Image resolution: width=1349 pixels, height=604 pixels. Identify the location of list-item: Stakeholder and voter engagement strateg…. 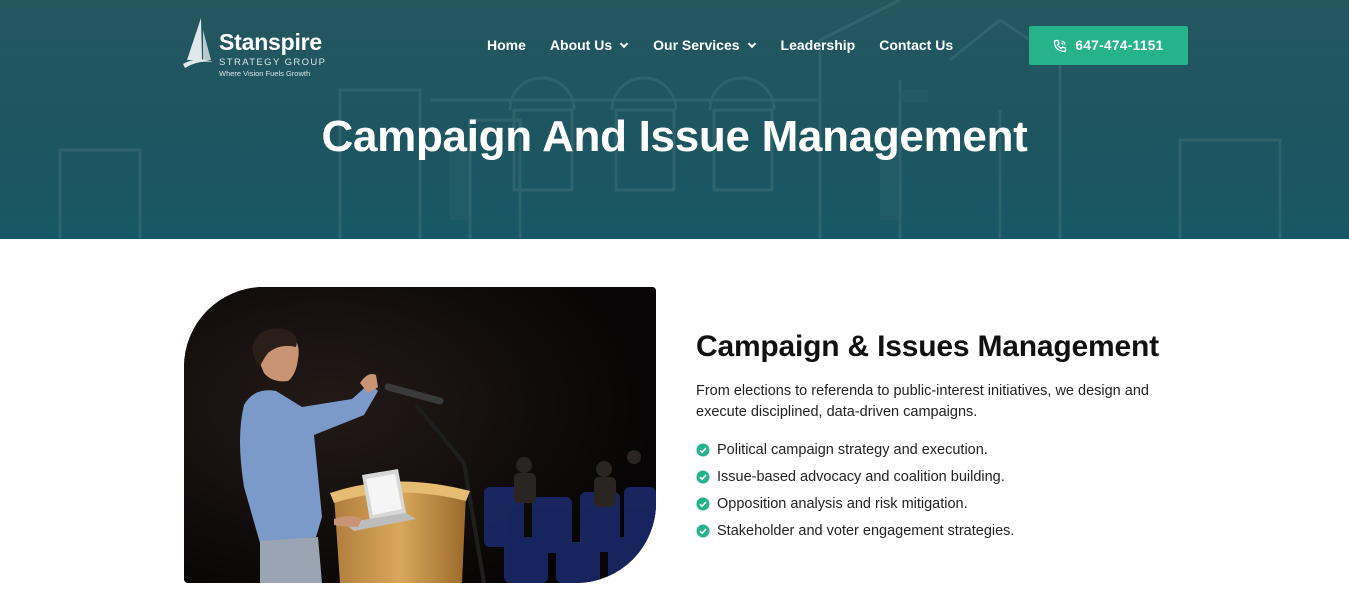
(936, 530).